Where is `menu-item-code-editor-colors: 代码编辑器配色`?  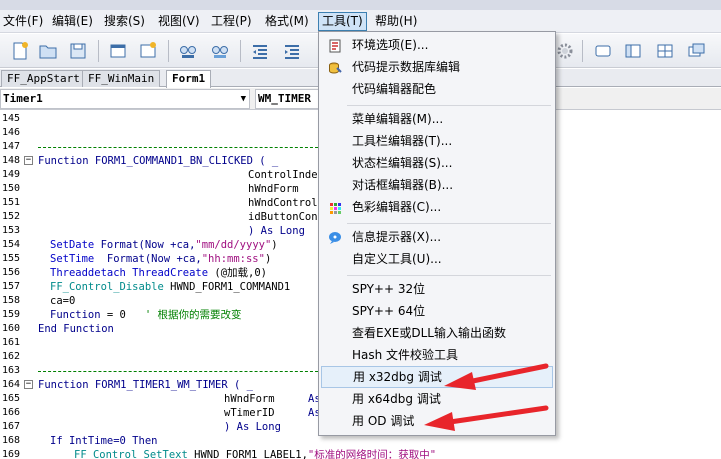 menu-item-code-editor-colors: 代码编辑器配色 is located at coordinates (437, 89).